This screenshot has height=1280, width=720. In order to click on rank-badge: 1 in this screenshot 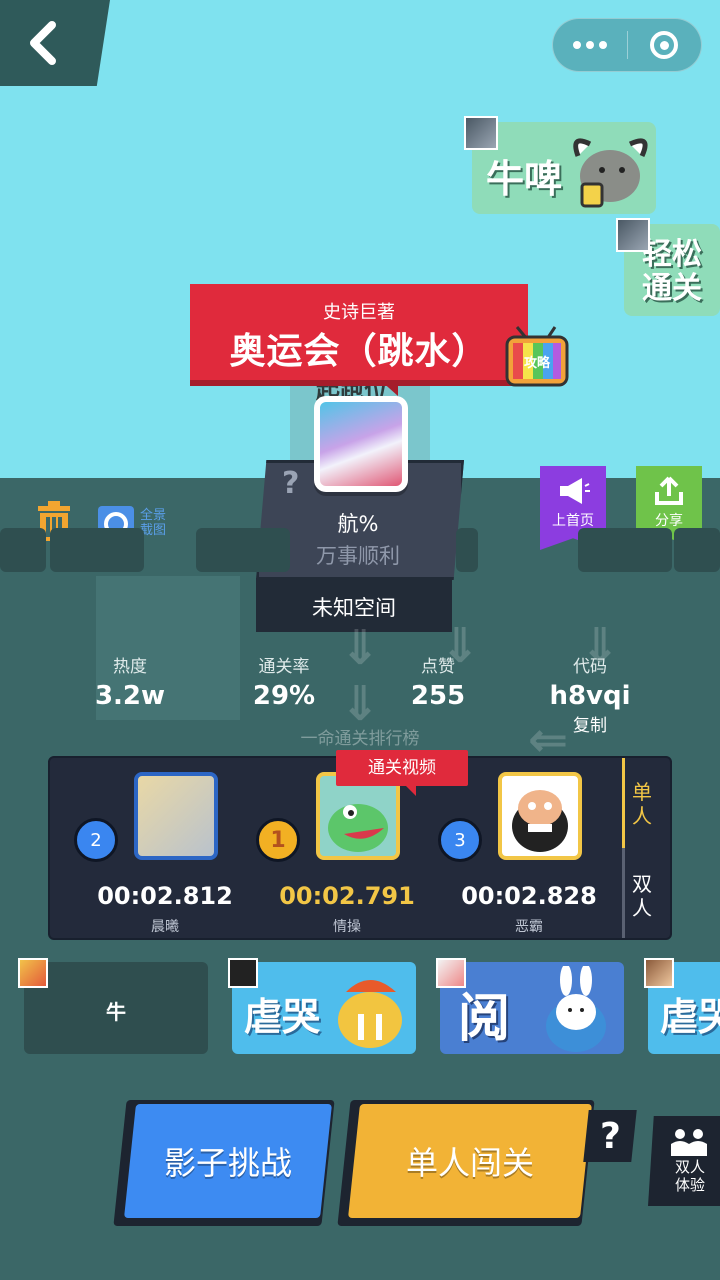, I will do `click(278, 840)`.